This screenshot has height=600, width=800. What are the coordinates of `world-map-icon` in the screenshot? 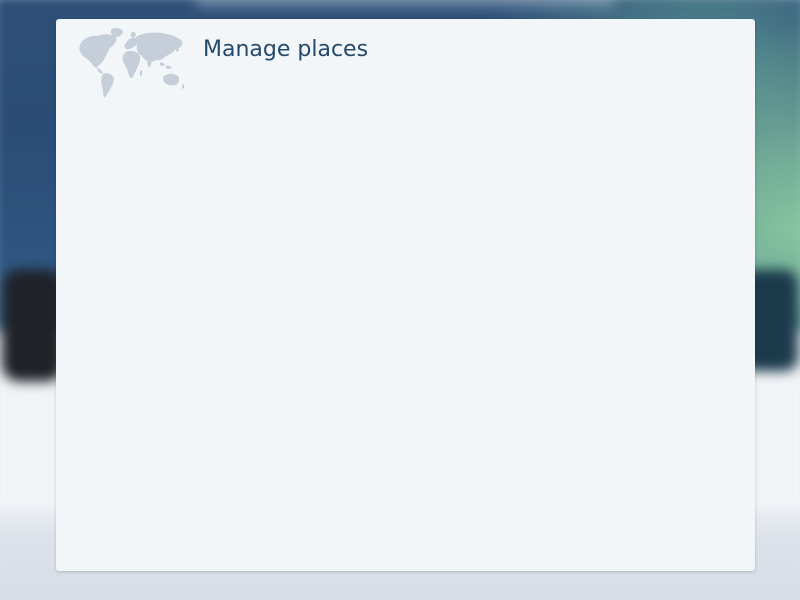 It's located at (131, 63).